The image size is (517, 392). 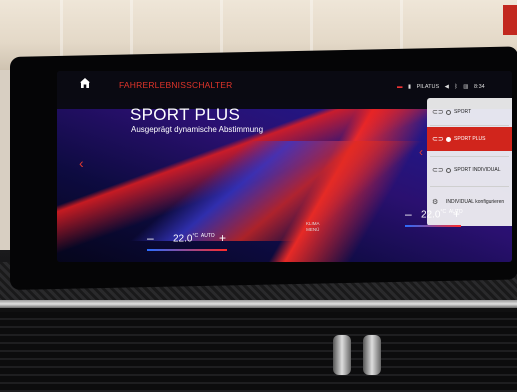 I want to click on temp-left: 22.0°C AUTO, so click(x=194, y=238).